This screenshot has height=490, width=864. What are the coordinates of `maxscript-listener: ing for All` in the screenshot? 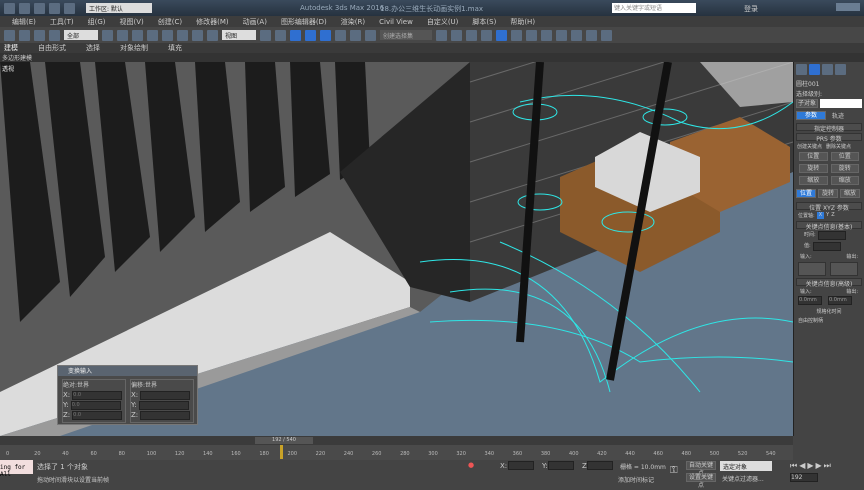 It's located at (16, 469).